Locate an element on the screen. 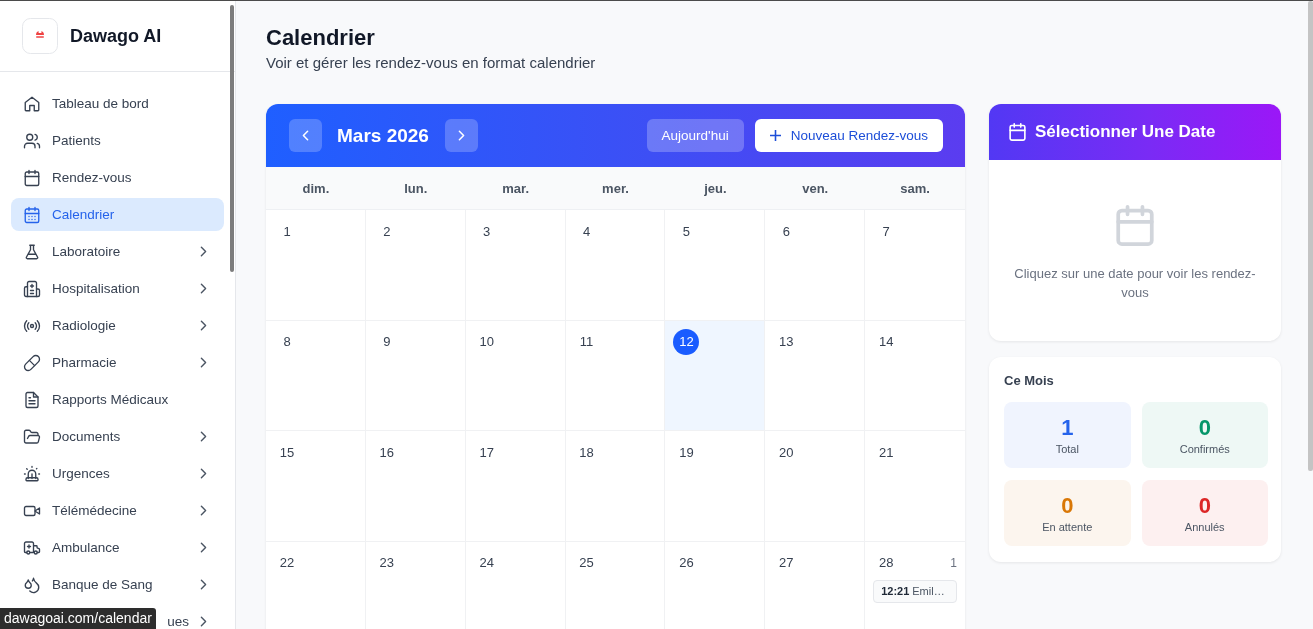 Image resolution: width=1313 pixels, height=629 pixels. sidebar-item: Radiologie is located at coordinates (117, 325).